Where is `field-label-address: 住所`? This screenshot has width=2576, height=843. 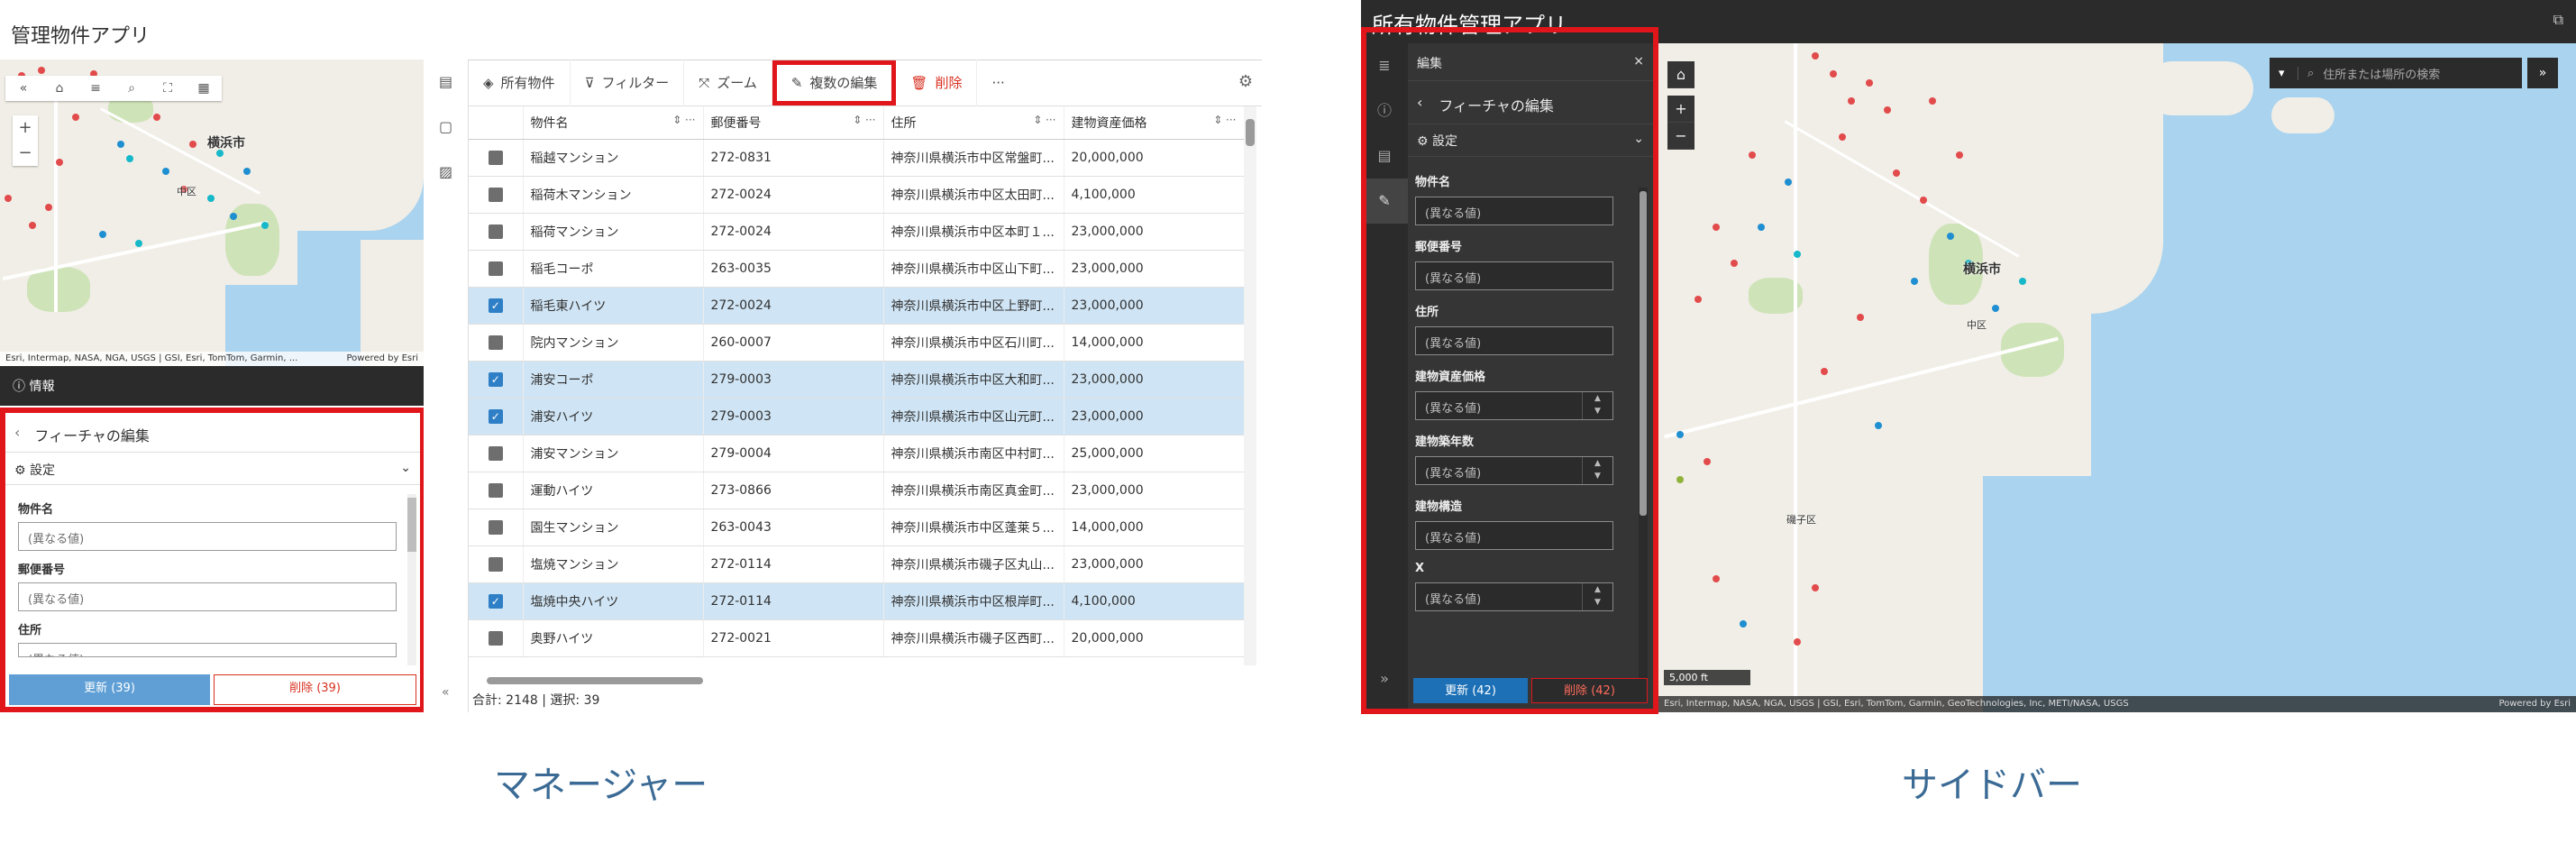 field-label-address: 住所 is located at coordinates (30, 630).